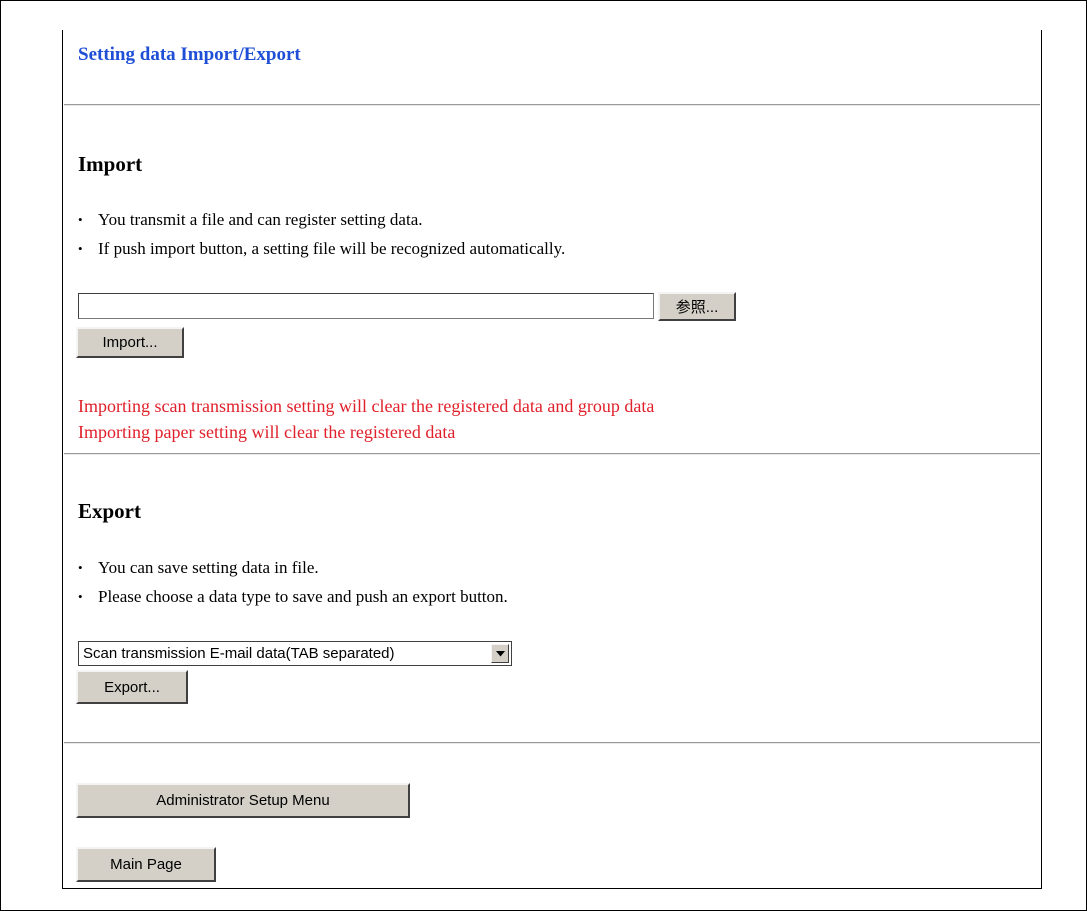  What do you see at coordinates (109, 511) in the screenshot?
I see `export-heading: Export` at bounding box center [109, 511].